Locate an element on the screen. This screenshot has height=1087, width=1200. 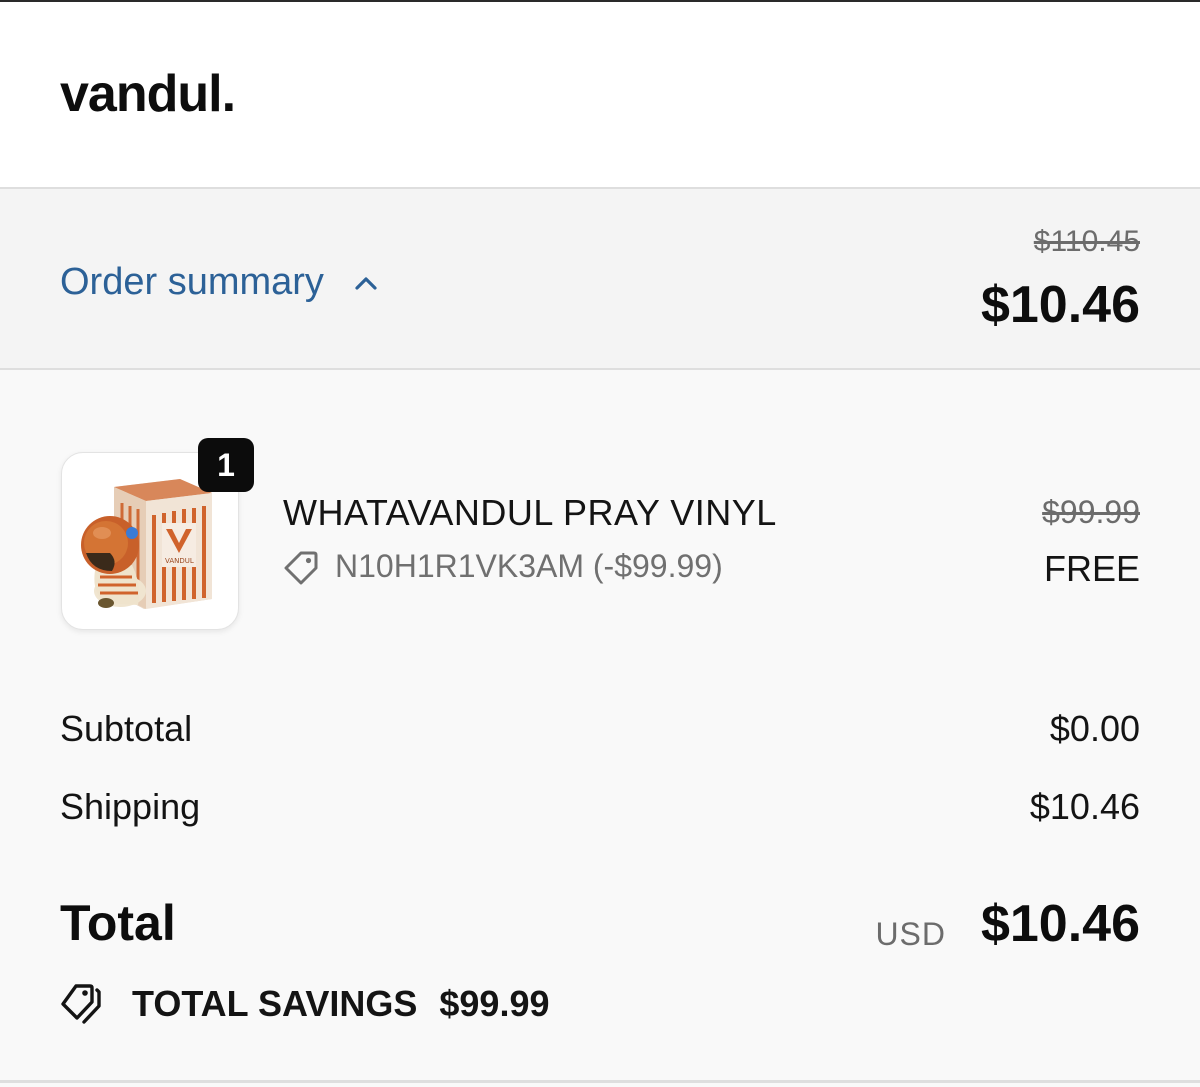
total-currency: USD is located at coordinates (910, 934).